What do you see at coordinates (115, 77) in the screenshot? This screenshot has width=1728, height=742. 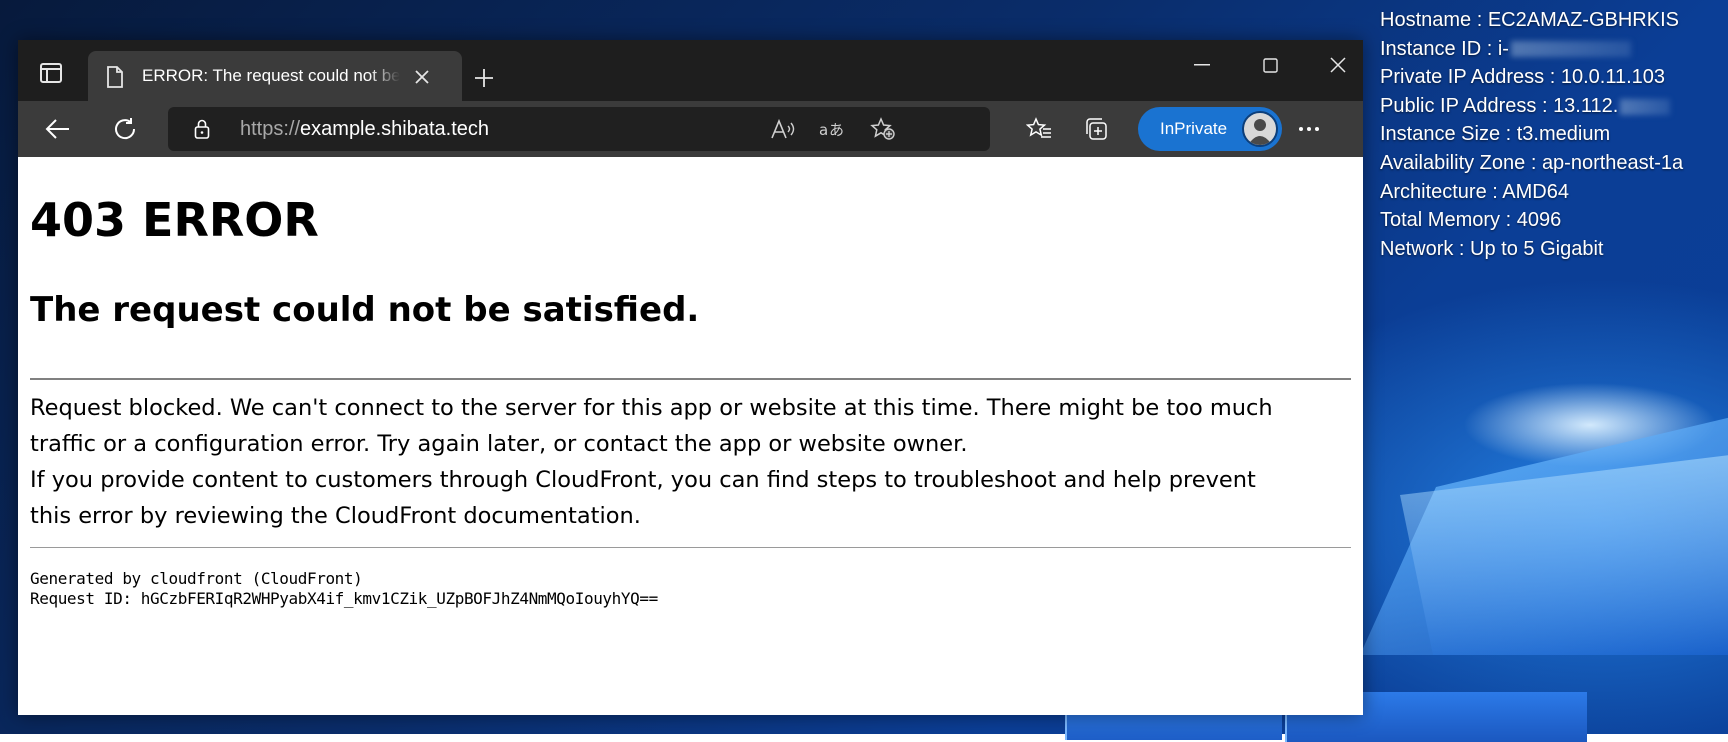 I see `page-icon` at bounding box center [115, 77].